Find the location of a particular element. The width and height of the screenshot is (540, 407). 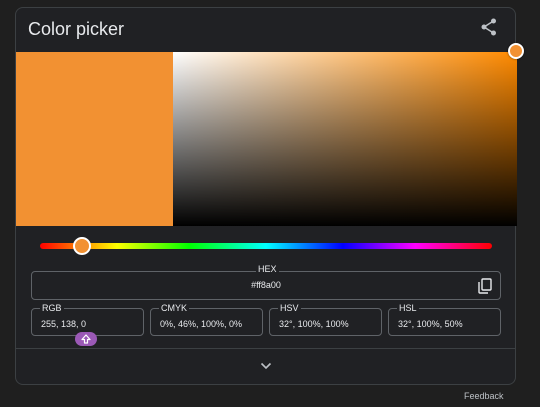

hex-field: #ff8a00 is located at coordinates (266, 285).